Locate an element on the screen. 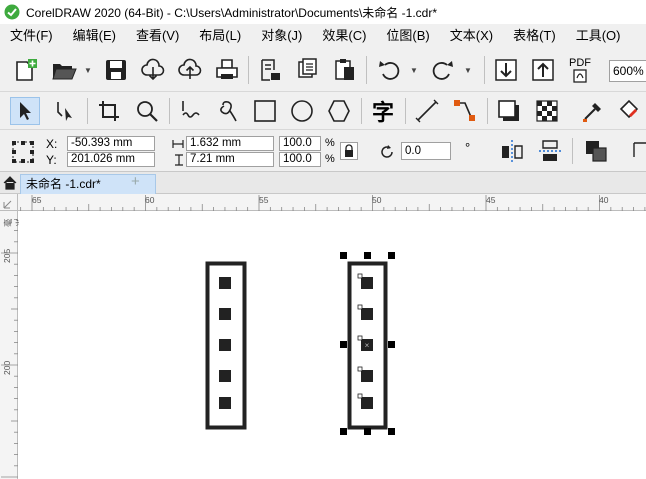 This screenshot has height=479, width=646. selection-handle-top-right is located at coordinates (391, 255).